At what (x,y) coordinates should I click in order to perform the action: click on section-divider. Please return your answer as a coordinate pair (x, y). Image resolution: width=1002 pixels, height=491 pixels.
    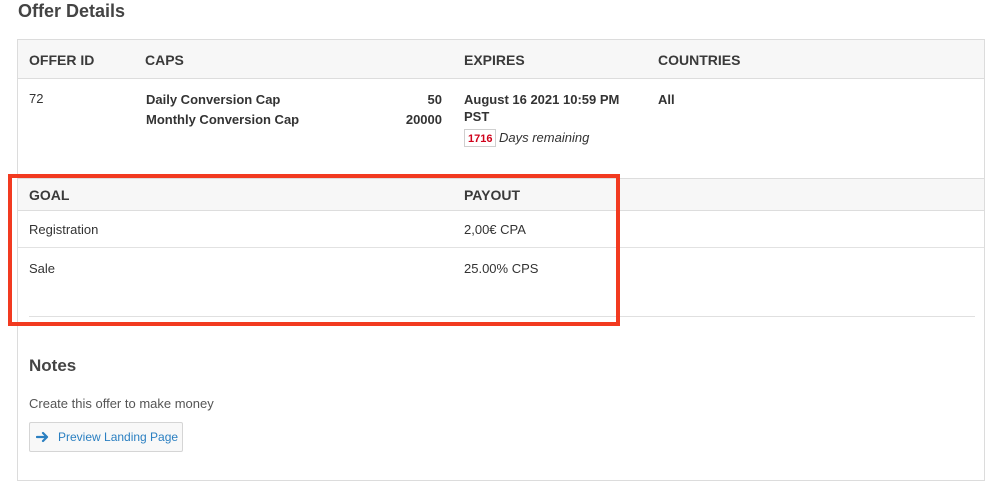
    Looking at the image, I should click on (502, 316).